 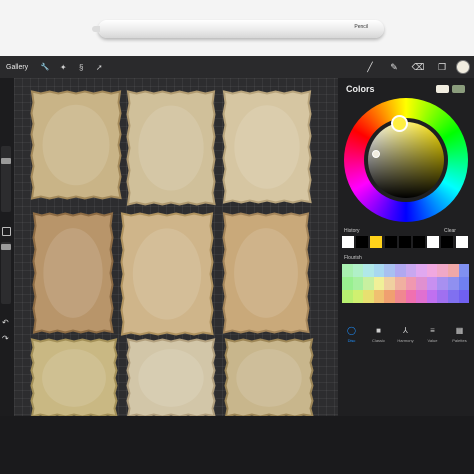 I want to click on pencil-brand: Pencil, so click(x=361, y=27).